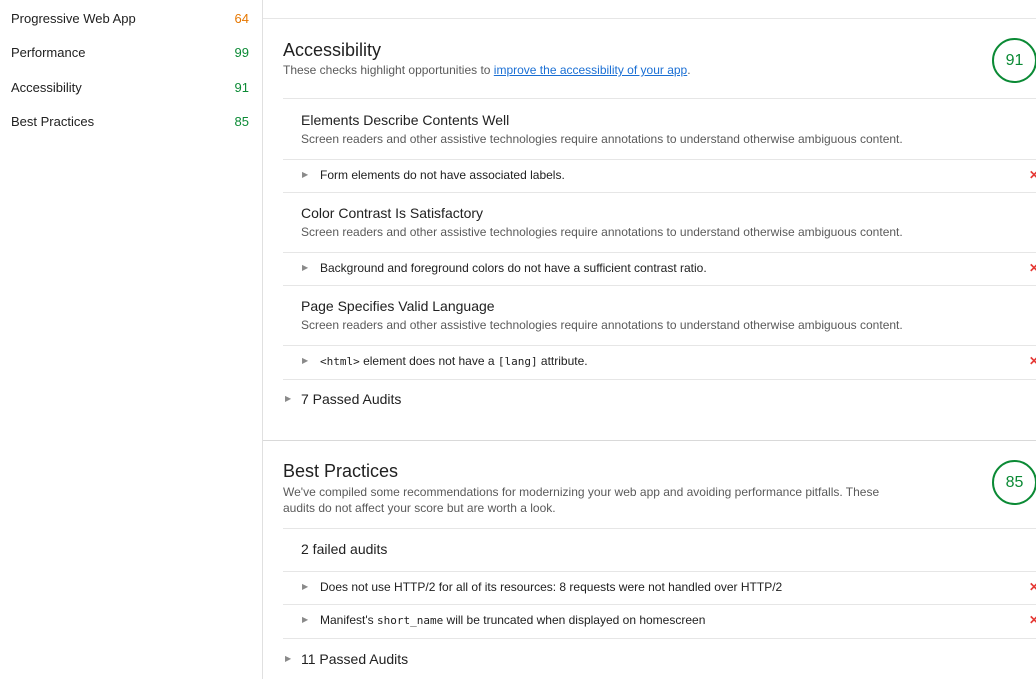 This screenshot has width=1036, height=679. What do you see at coordinates (562, 361) in the screenshot?
I see `audit-text: attribute.` at bounding box center [562, 361].